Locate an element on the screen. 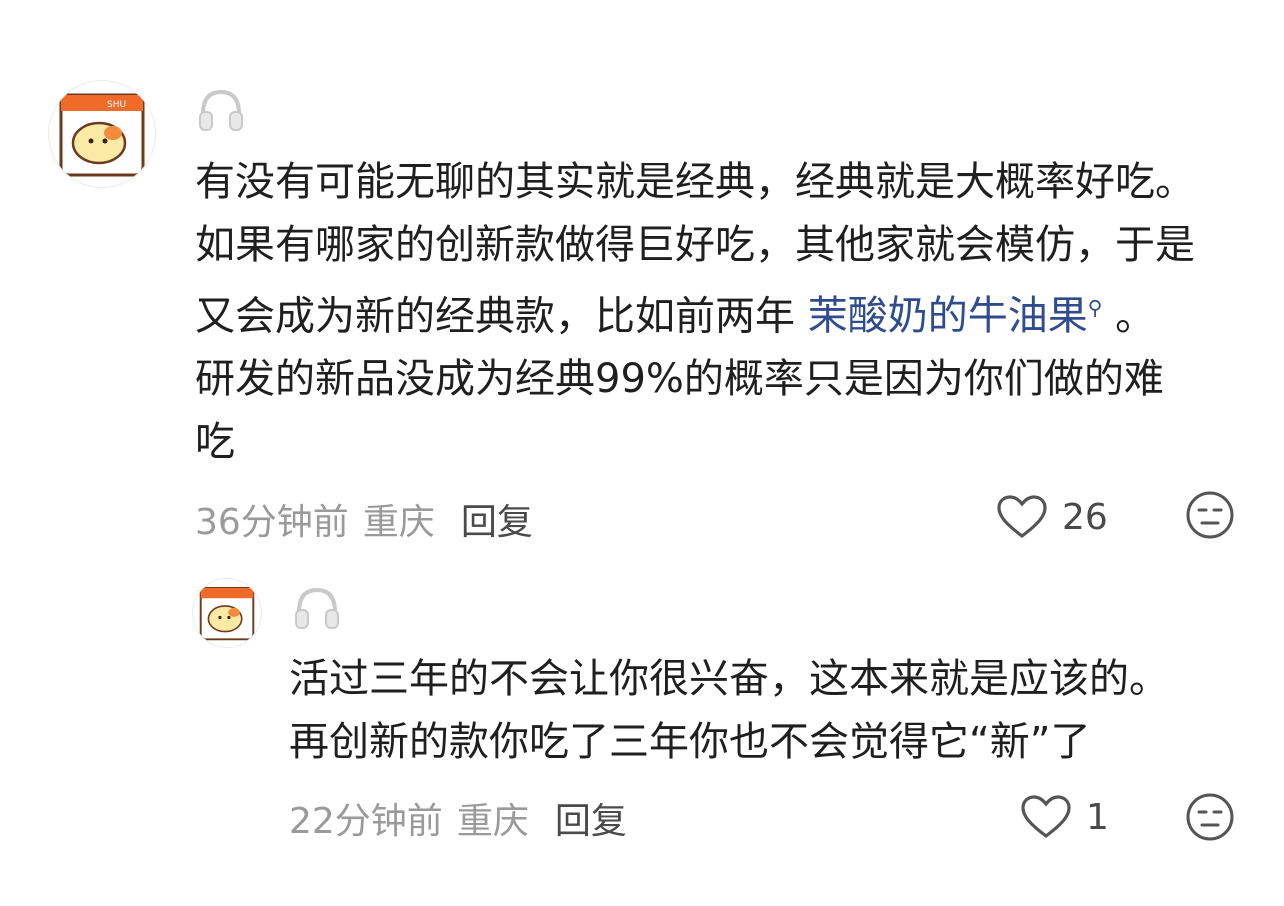 This screenshot has width=1284, height=906. search-link-text: 茉酸奶的牛油果 is located at coordinates (948, 316).